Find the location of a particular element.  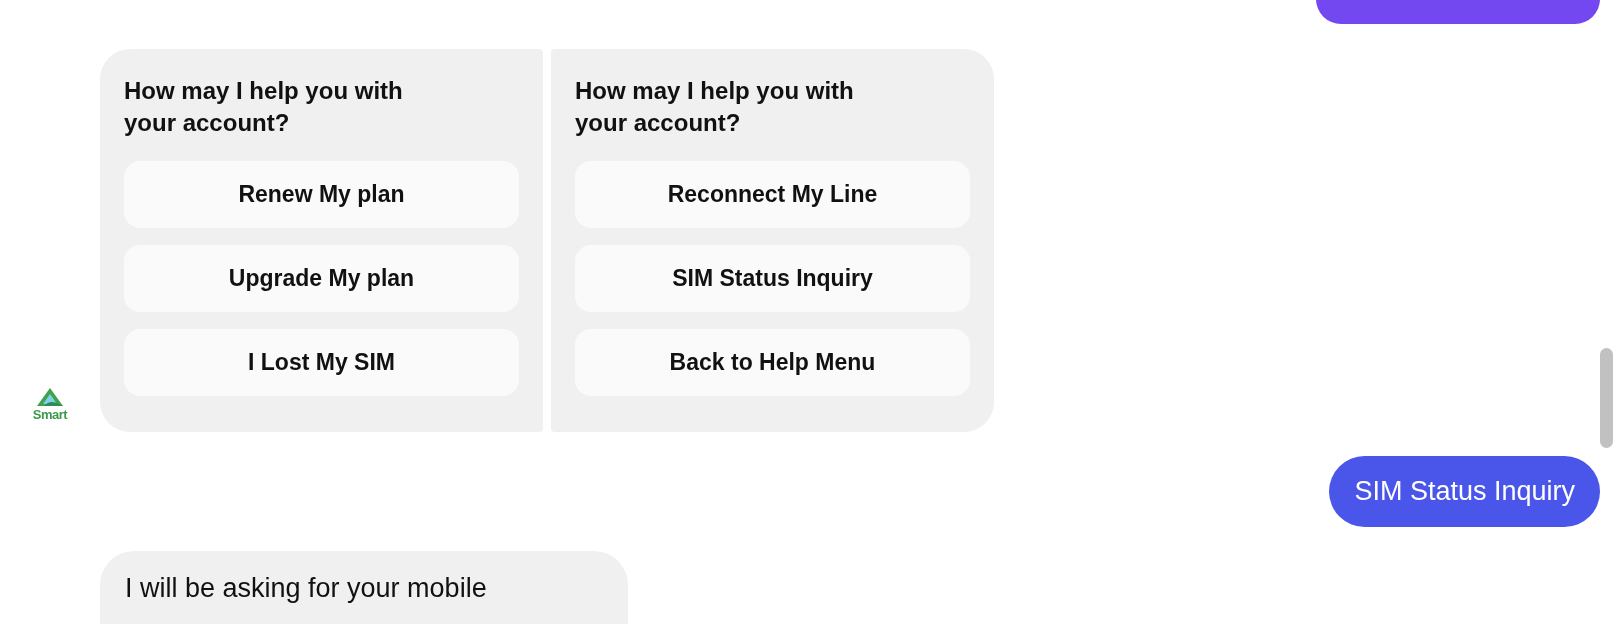

option-button: Renew My plan is located at coordinates (321, 194).